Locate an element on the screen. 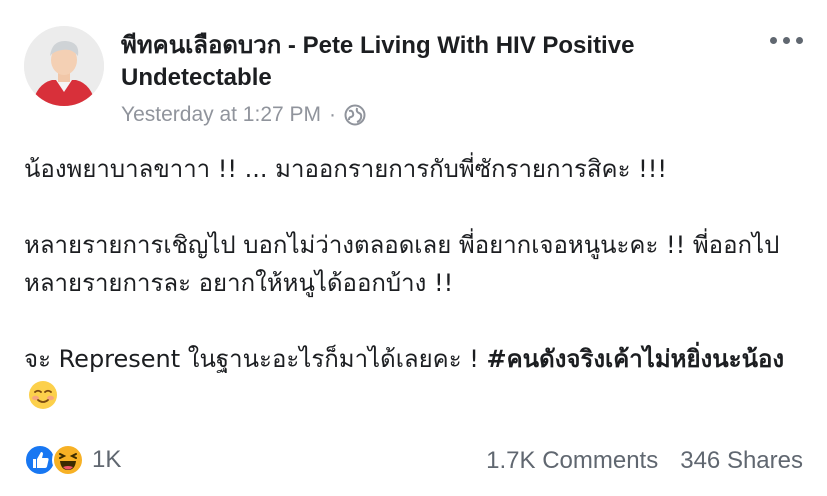 The height and width of the screenshot is (496, 827). avatar-image is located at coordinates (64, 66).